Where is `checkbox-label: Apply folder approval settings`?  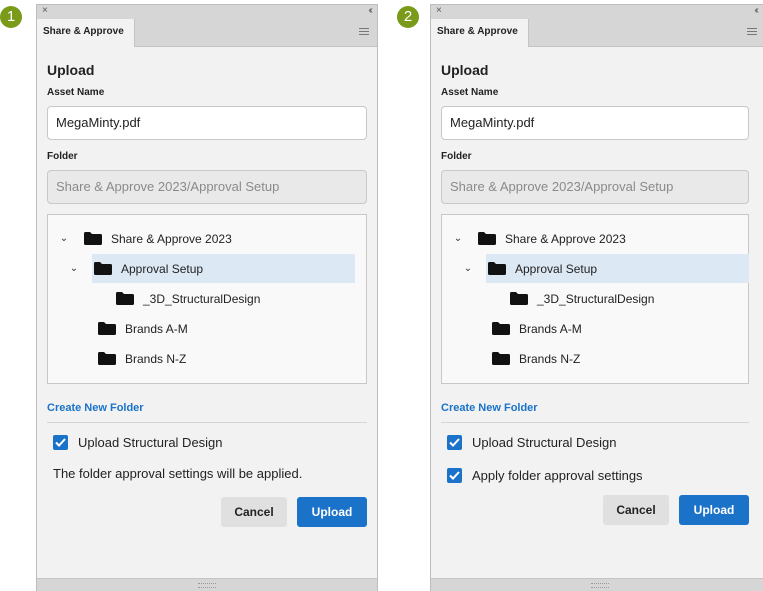 checkbox-label: Apply folder approval settings is located at coordinates (557, 475).